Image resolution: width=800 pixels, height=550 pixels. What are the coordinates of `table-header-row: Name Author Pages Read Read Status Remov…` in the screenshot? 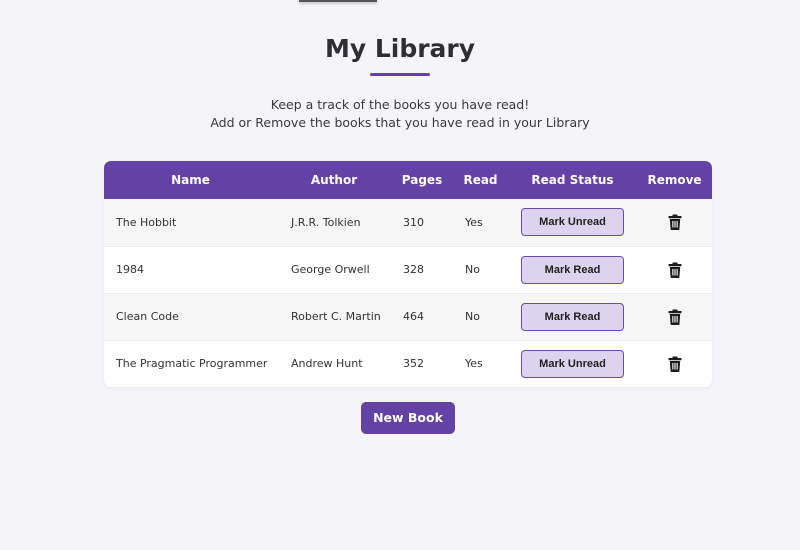 It's located at (408, 180).